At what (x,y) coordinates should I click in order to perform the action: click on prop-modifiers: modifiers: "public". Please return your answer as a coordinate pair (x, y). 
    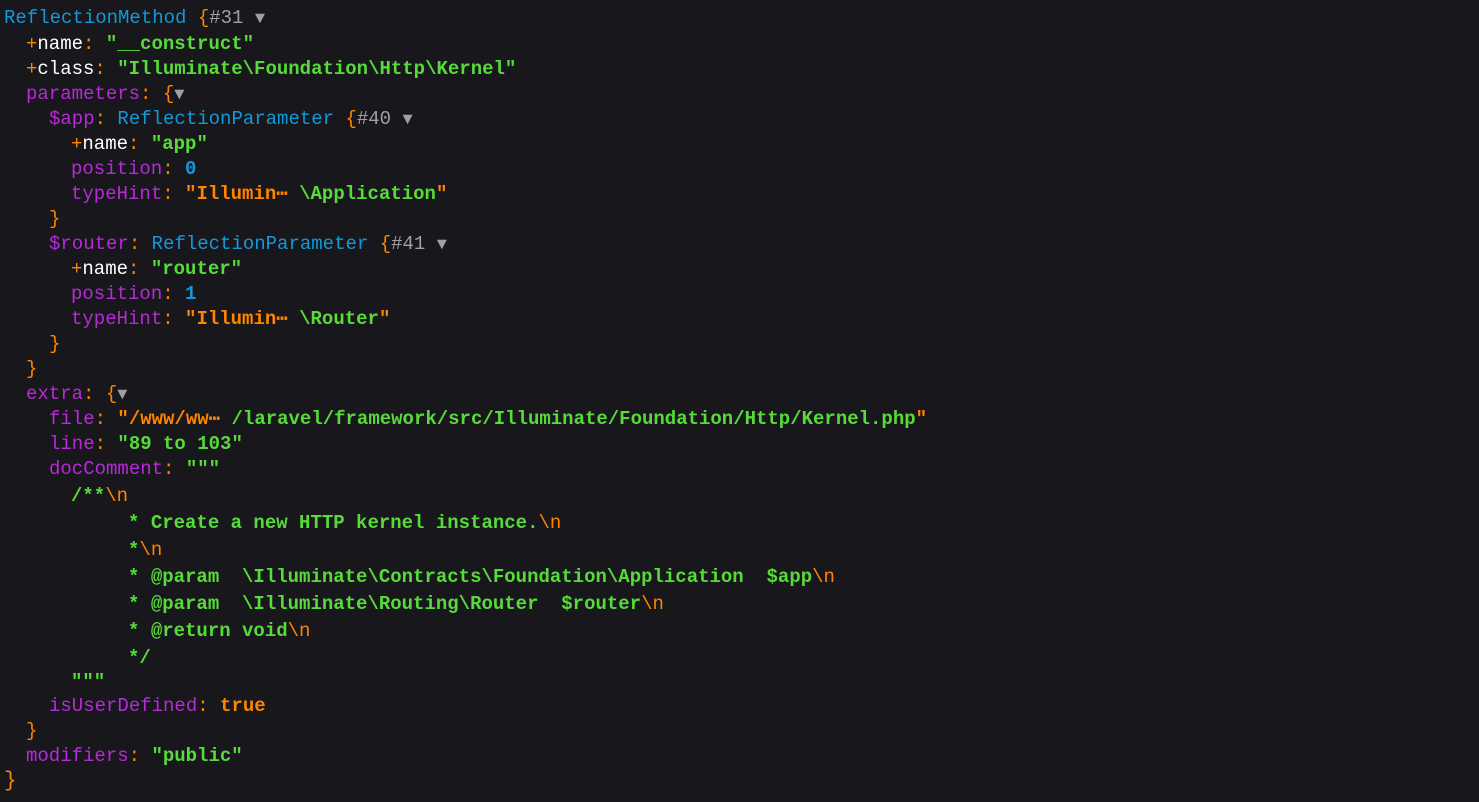
    Looking at the image, I should click on (134, 756).